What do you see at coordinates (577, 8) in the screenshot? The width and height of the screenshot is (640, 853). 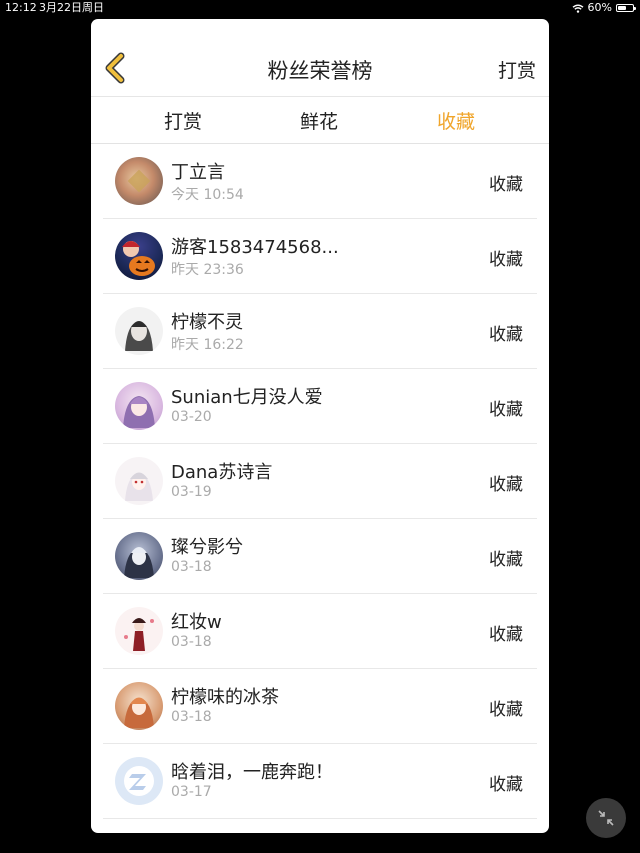 I see `wifi-icon` at bounding box center [577, 8].